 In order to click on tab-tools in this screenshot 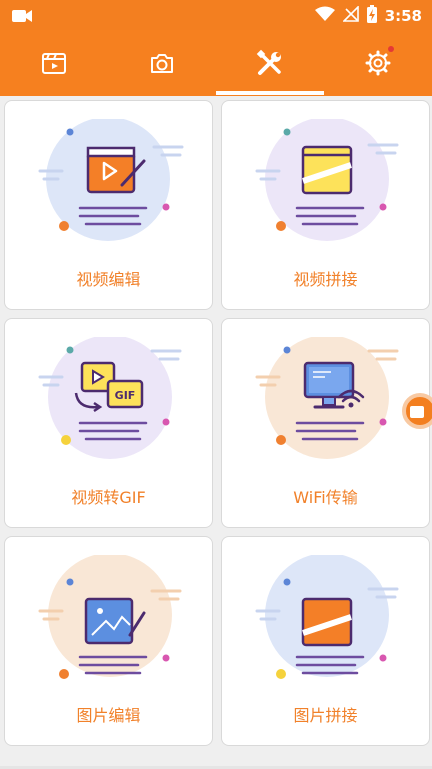, I will do `click(270, 63)`.